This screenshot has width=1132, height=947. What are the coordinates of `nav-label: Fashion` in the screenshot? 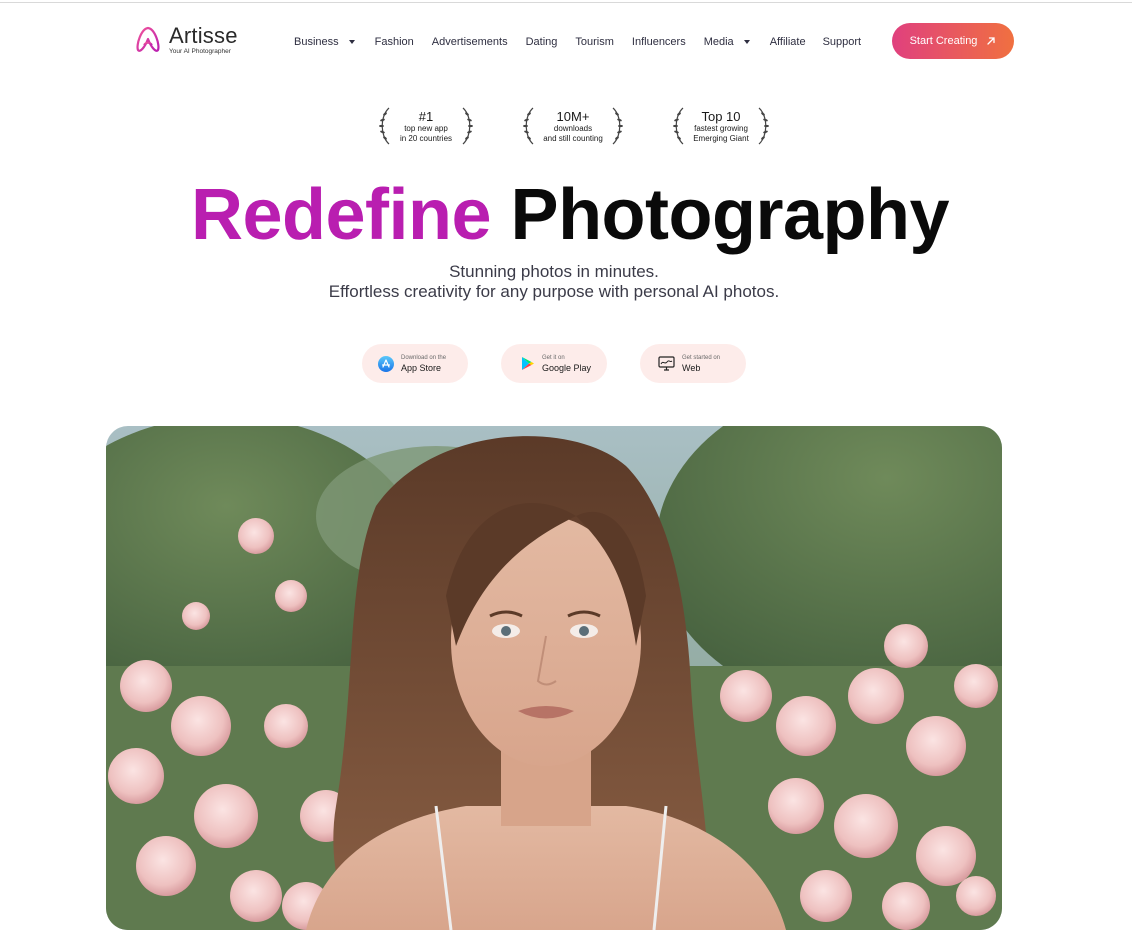 It's located at (394, 42).